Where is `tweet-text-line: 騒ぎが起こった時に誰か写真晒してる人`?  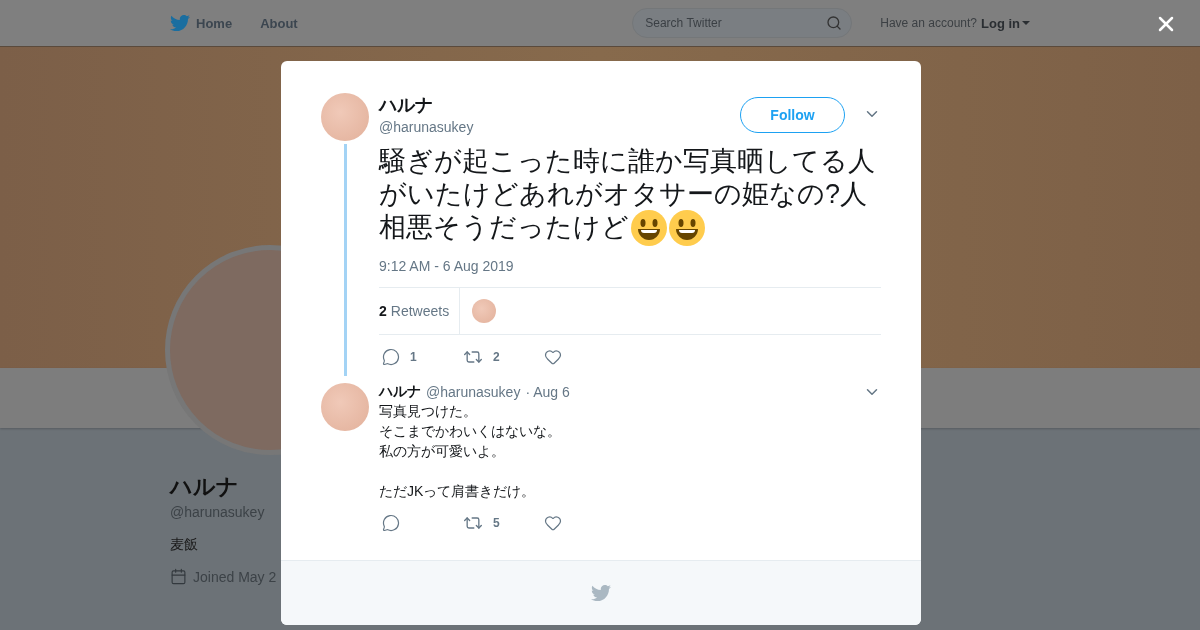 tweet-text-line: 騒ぎが起こった時に誰か写真晒してる人 is located at coordinates (627, 161).